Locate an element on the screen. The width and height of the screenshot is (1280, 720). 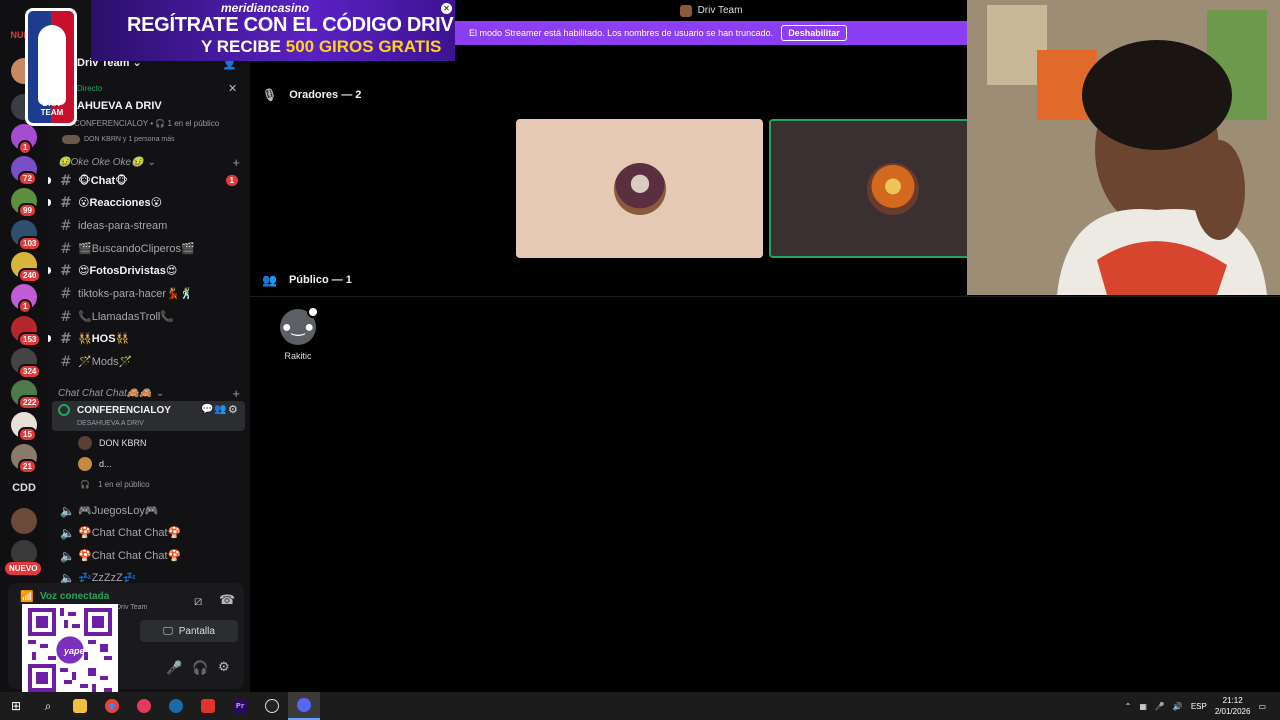
disconnect-icon: ☎ is located at coordinates (227, 600).